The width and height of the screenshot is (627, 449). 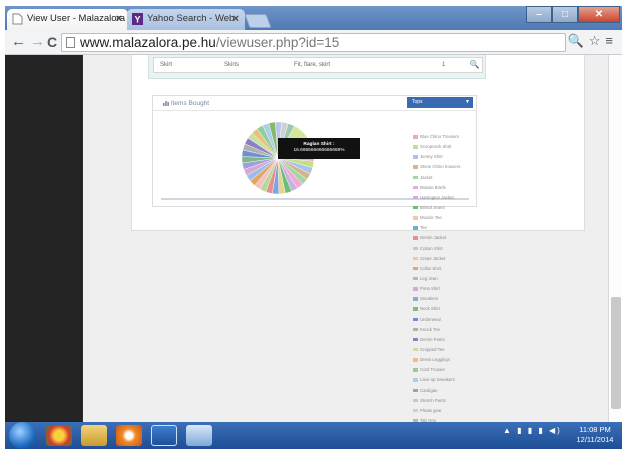 I want to click on legend-label: Jersey Shirt, so click(x=431, y=157).